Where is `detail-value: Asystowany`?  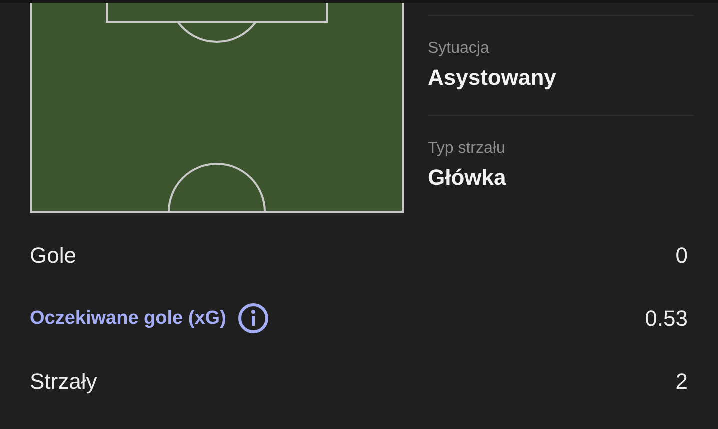 detail-value: Asystowany is located at coordinates (492, 78).